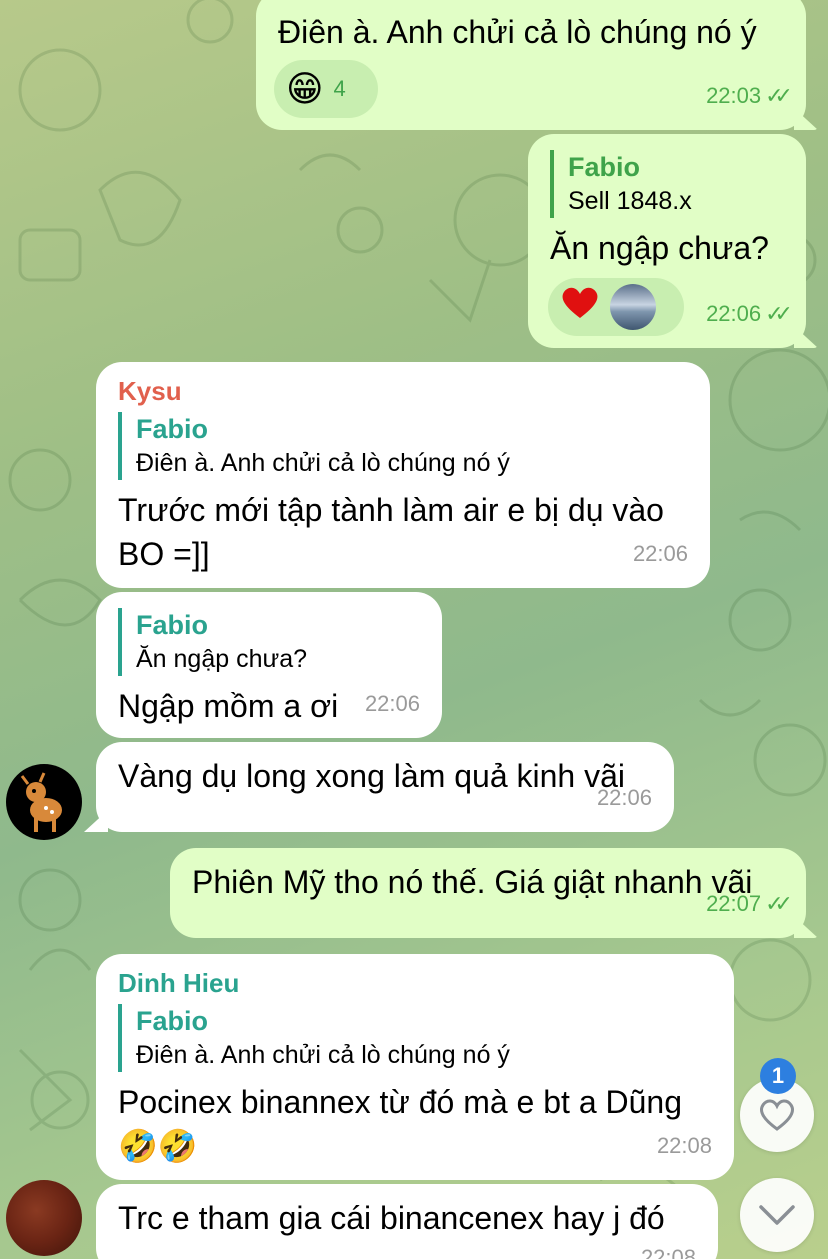  Describe the element at coordinates (339, 88) in the screenshot. I see `reaction-count: 4` at that location.